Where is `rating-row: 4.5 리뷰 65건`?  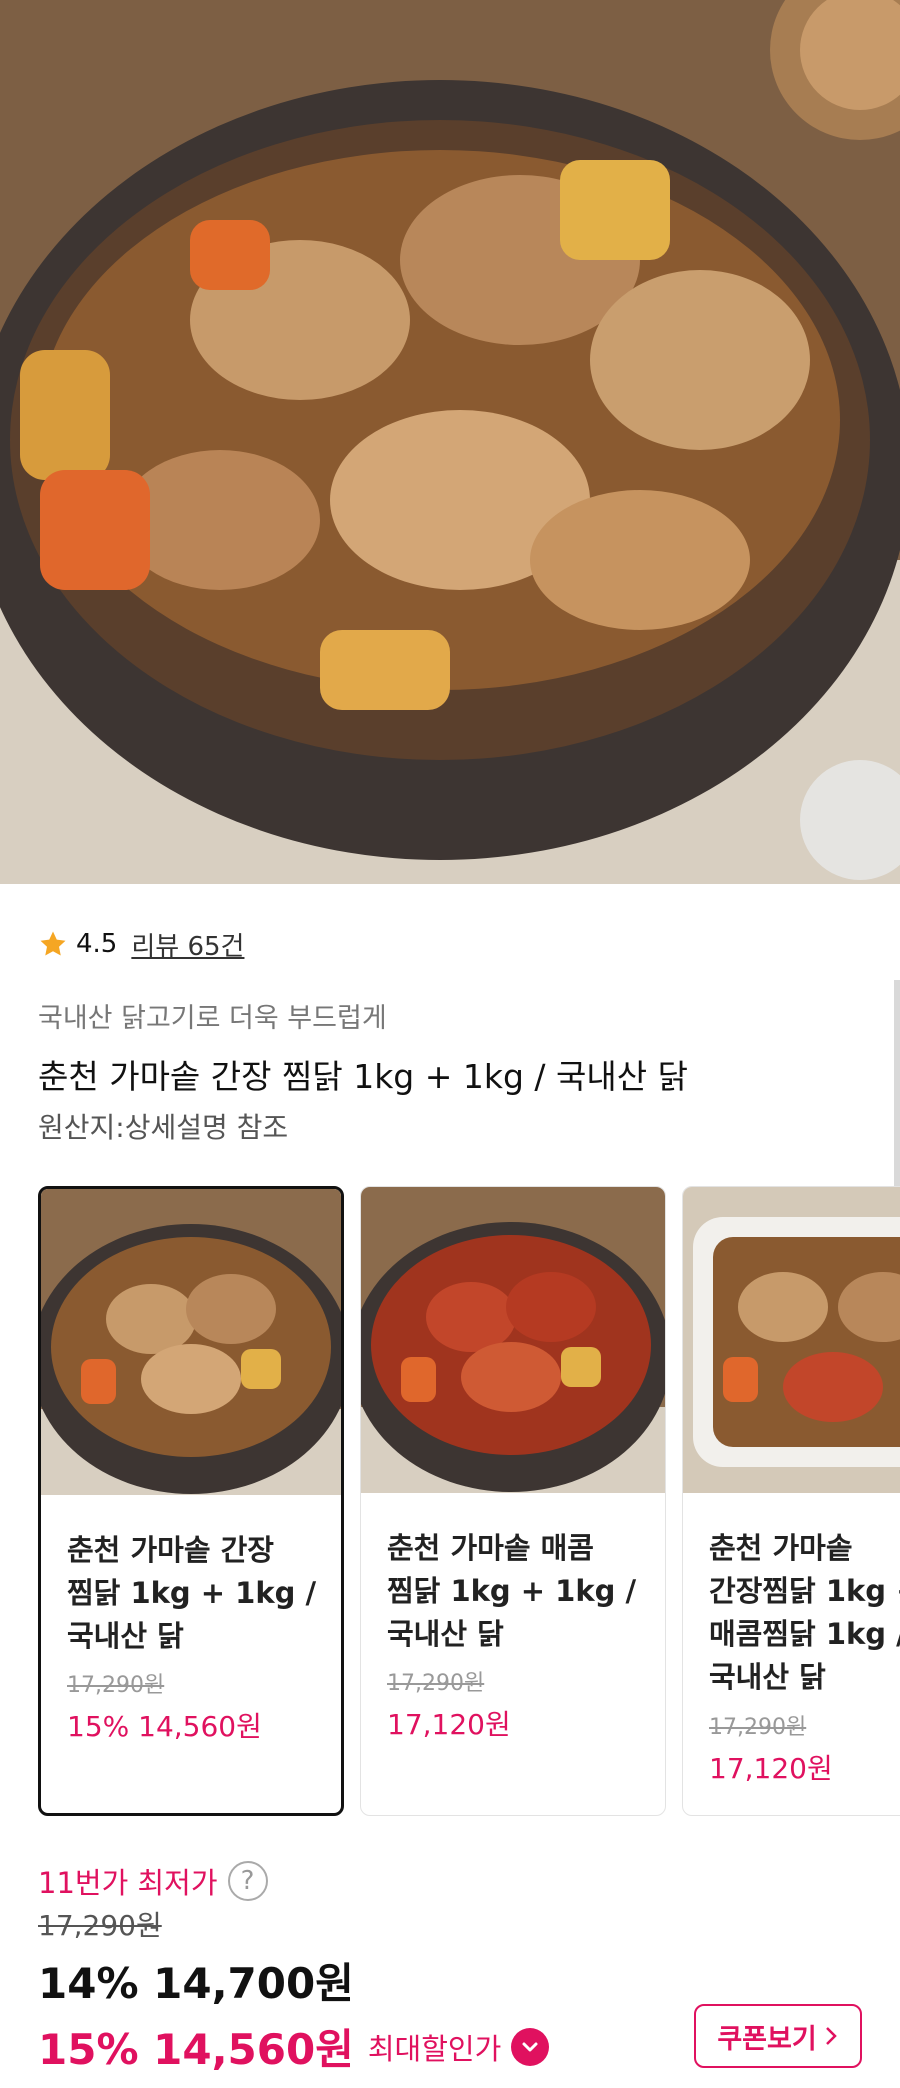
rating-row: 4.5 리뷰 65건 is located at coordinates (141, 944).